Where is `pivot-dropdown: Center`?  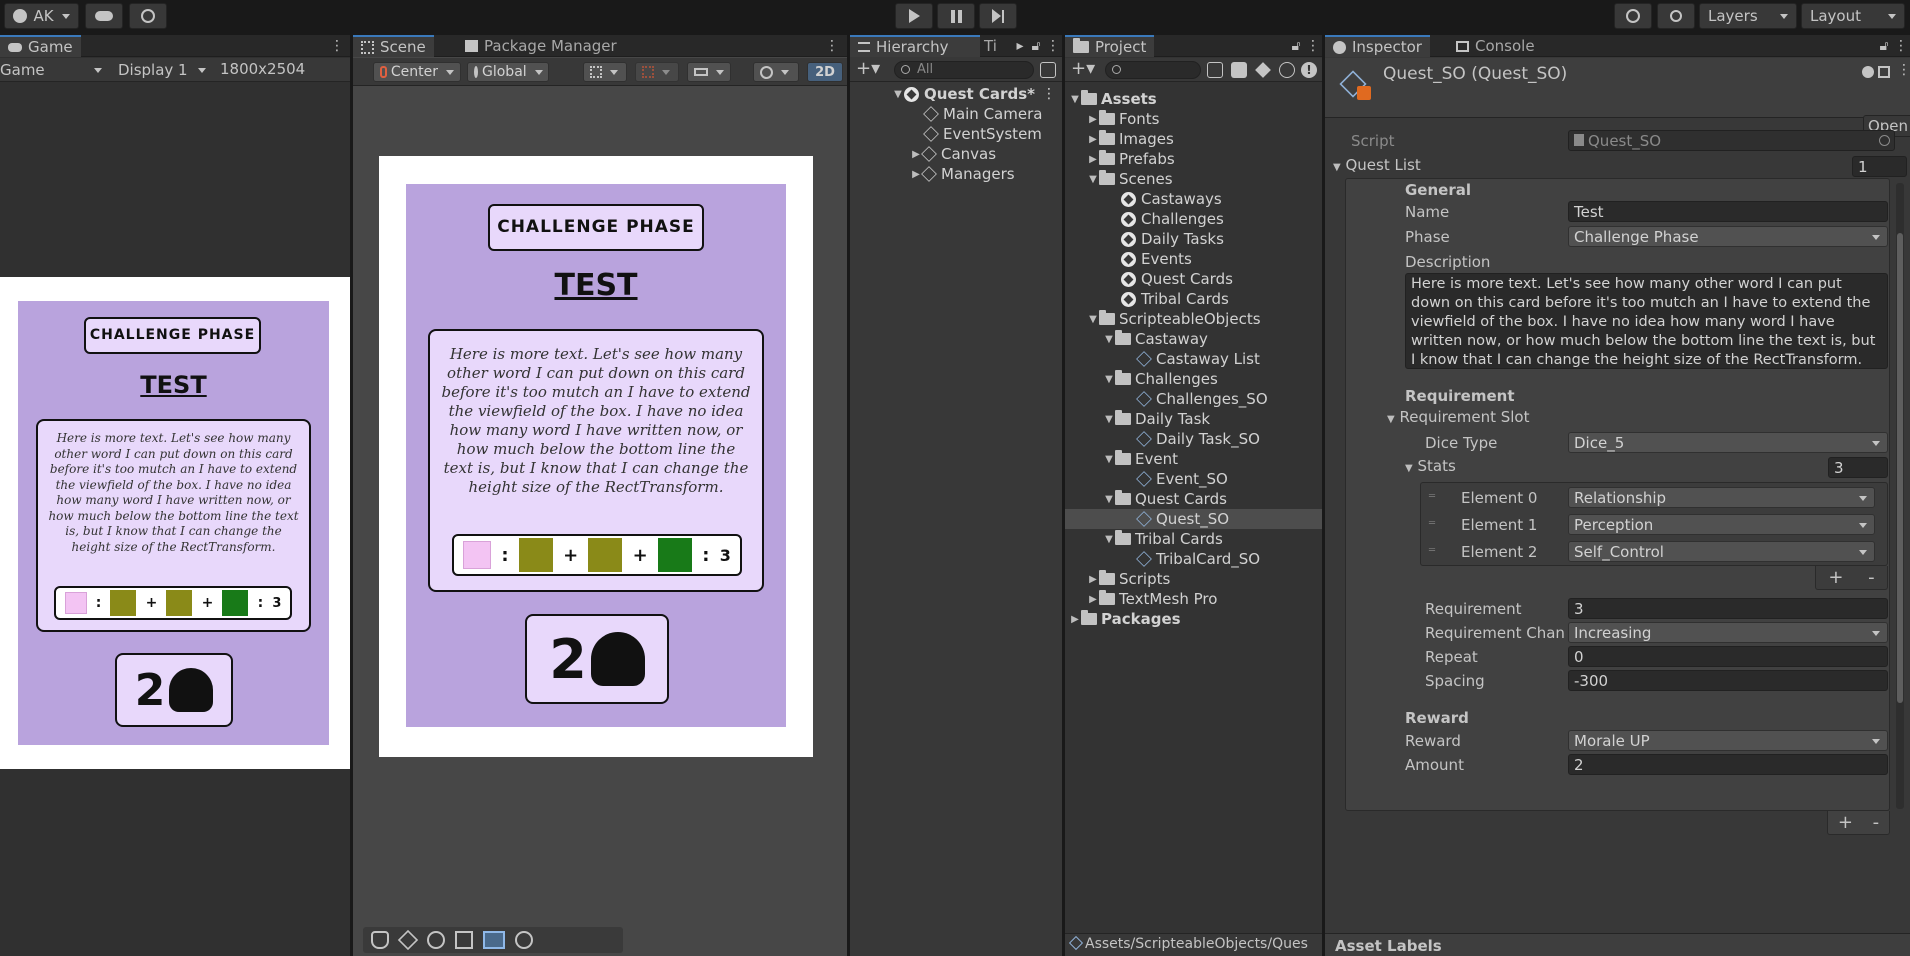 pivot-dropdown: Center is located at coordinates (417, 72).